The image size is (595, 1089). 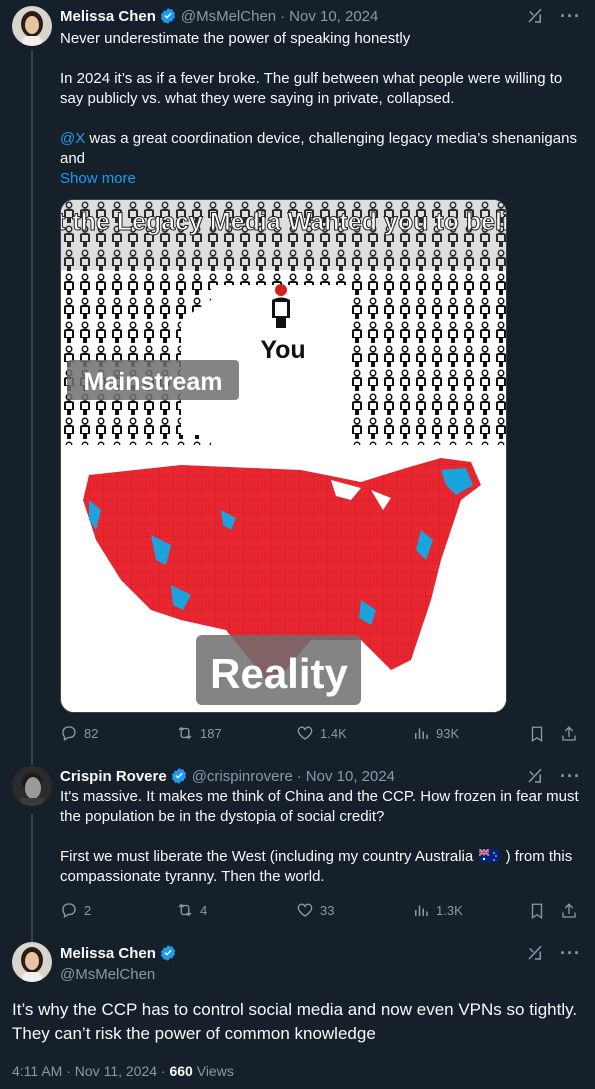 What do you see at coordinates (333, 733) in the screenshot?
I see `like-count: 1.4K` at bounding box center [333, 733].